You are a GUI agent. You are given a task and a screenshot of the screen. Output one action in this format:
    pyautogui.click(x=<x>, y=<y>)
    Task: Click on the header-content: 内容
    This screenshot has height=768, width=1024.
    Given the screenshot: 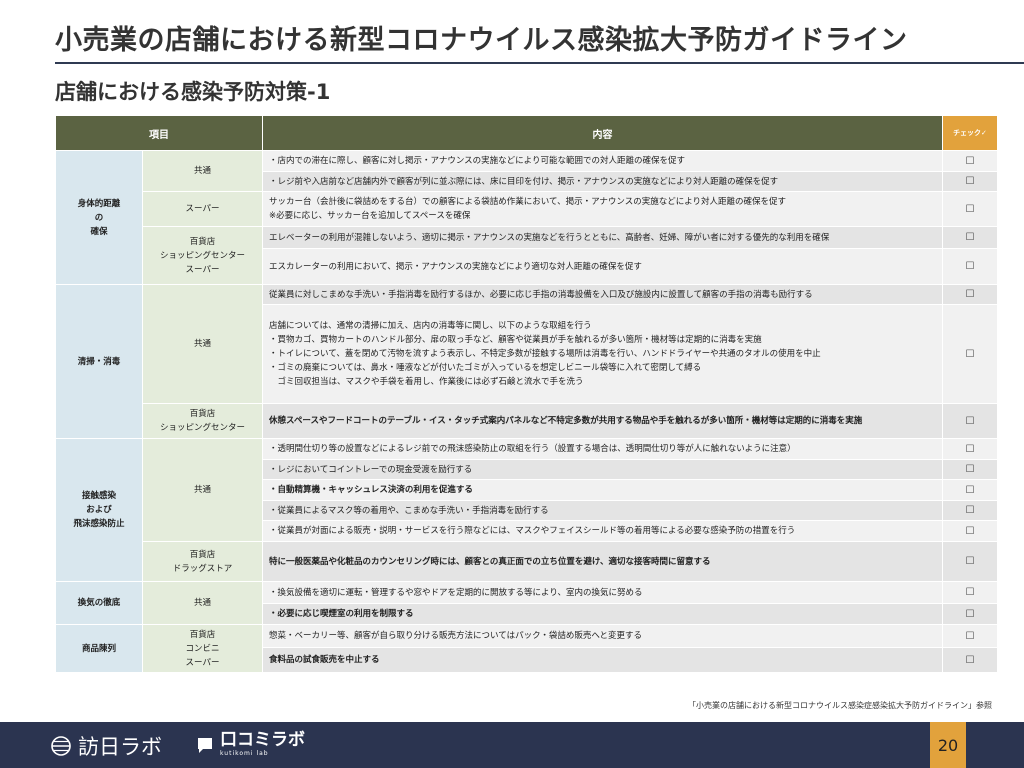 What is the action you would take?
    pyautogui.click(x=602, y=133)
    